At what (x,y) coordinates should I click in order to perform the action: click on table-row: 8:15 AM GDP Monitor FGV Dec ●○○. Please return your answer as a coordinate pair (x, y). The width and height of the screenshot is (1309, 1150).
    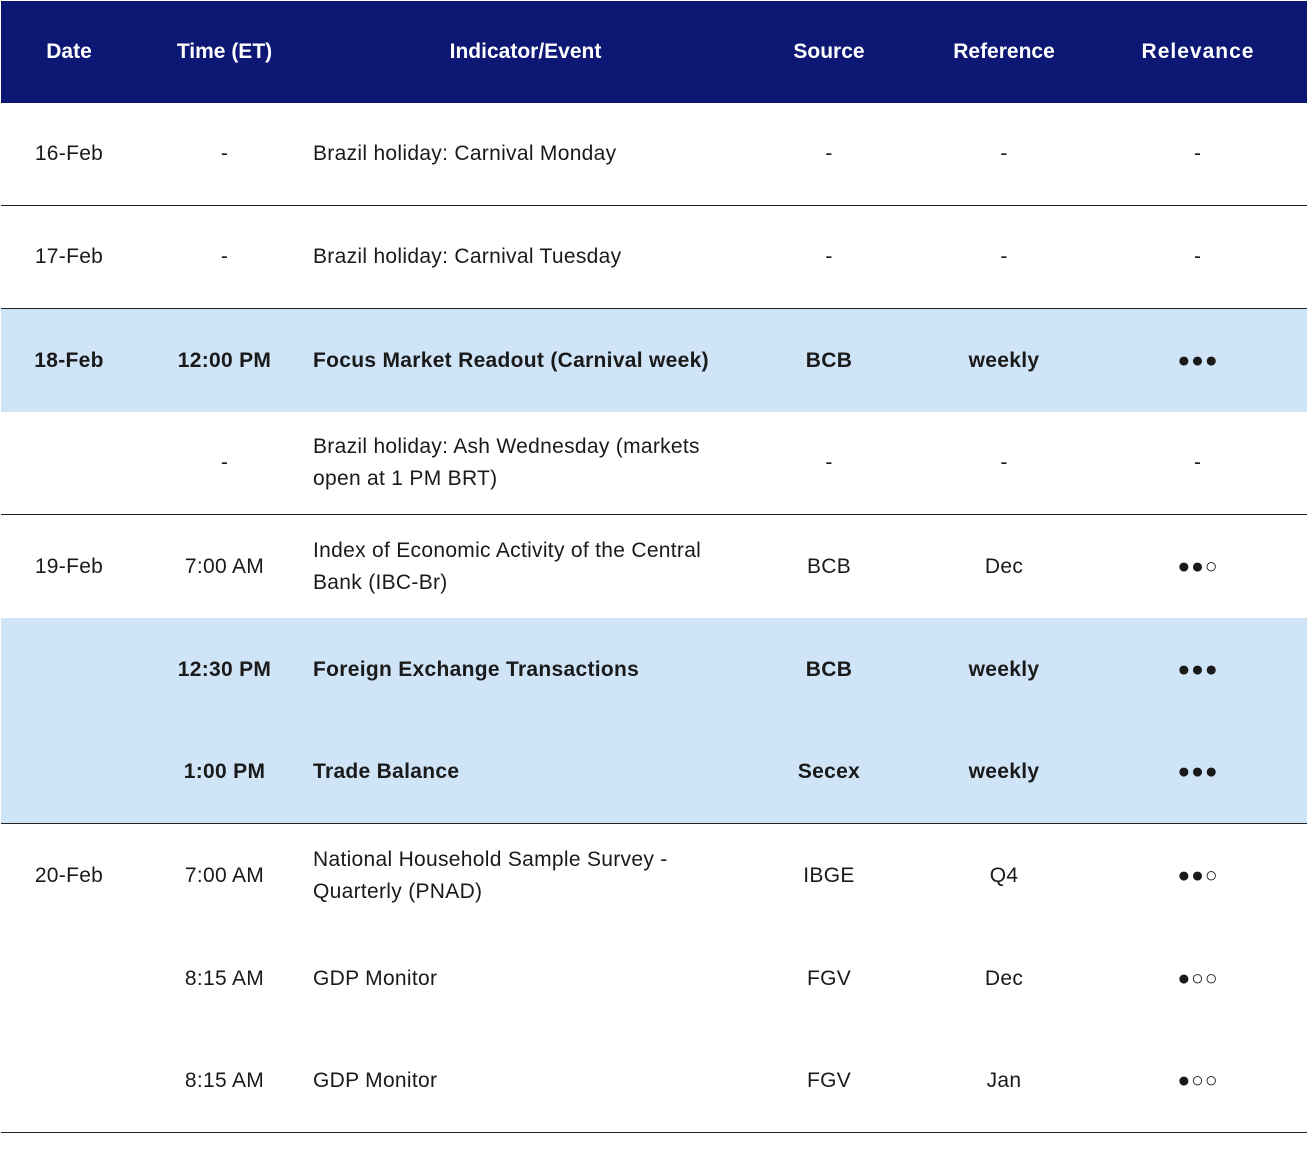
    Looking at the image, I should click on (654, 978).